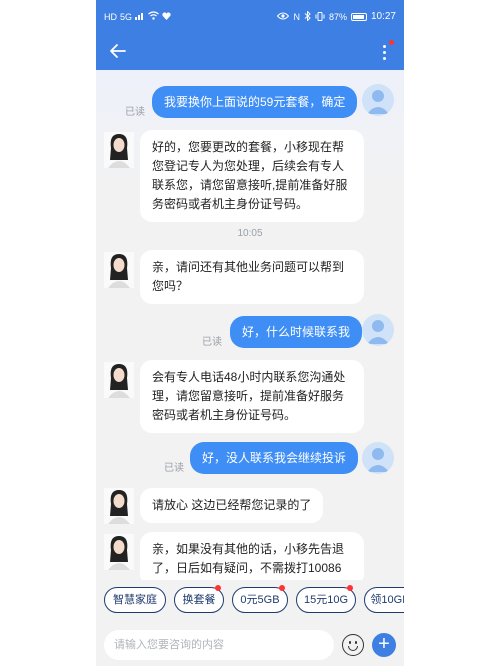 The width and height of the screenshot is (500, 666). I want to click on quick-reply-chip: 换套餐, so click(199, 599).